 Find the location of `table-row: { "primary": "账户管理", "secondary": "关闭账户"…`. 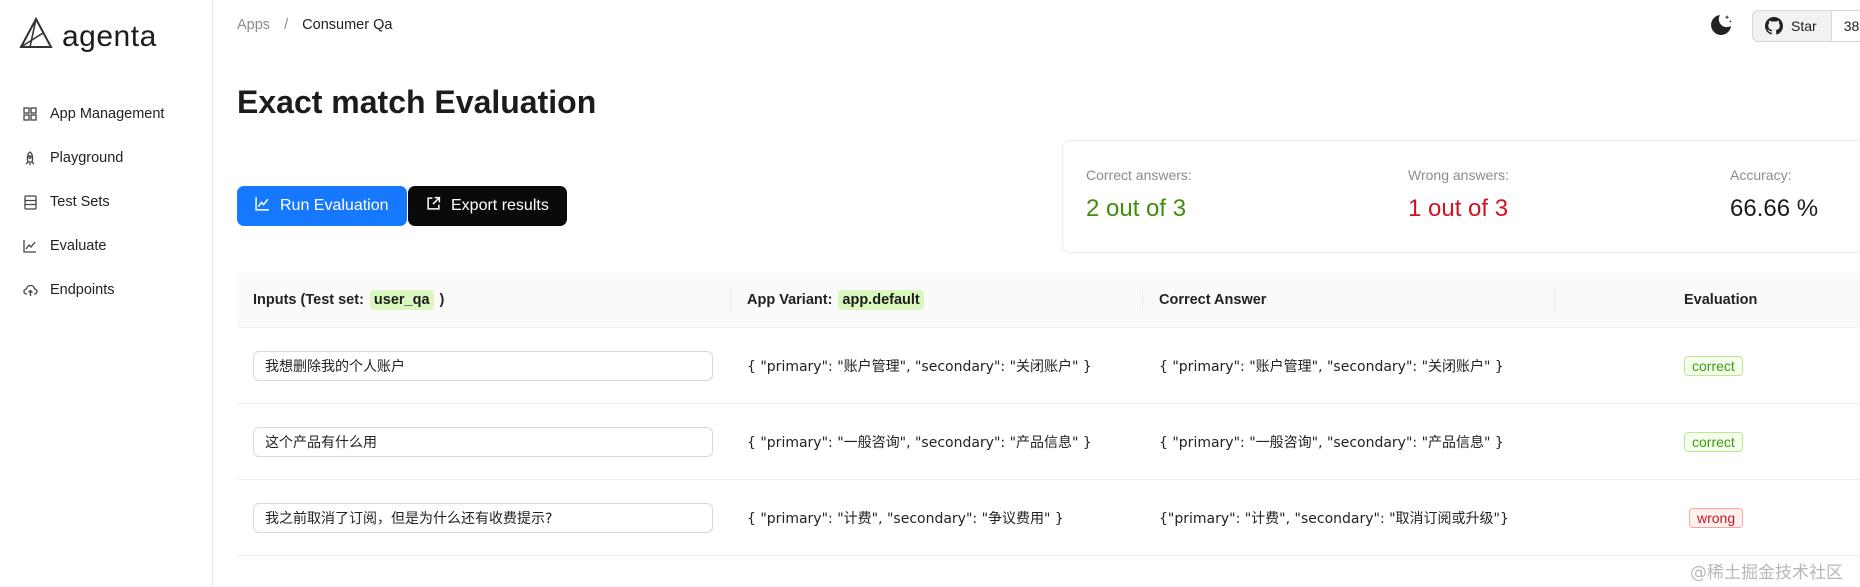

table-row: { "primary": "账户管理", "secondary": "关闭账户"… is located at coordinates (1048, 366).